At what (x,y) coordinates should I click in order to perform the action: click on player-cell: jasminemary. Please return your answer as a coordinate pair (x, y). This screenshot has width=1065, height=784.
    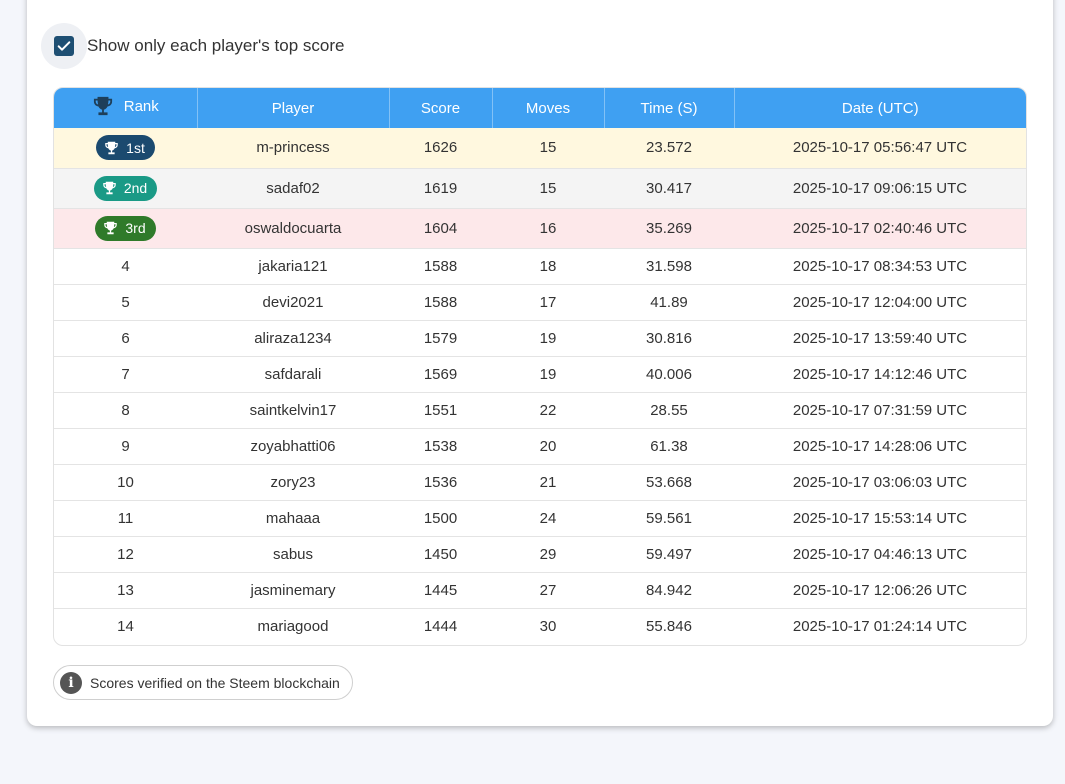
    Looking at the image, I should click on (293, 590).